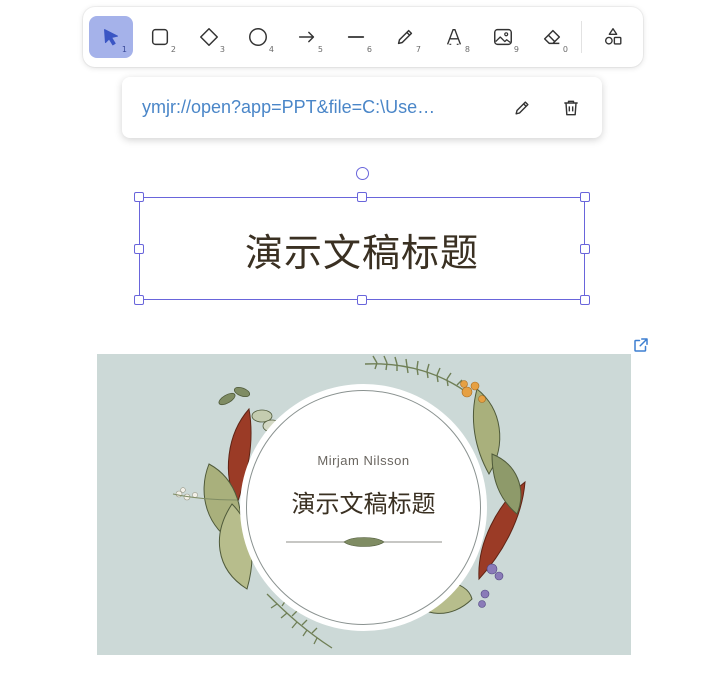  I want to click on pointer-icon, so click(111, 37).